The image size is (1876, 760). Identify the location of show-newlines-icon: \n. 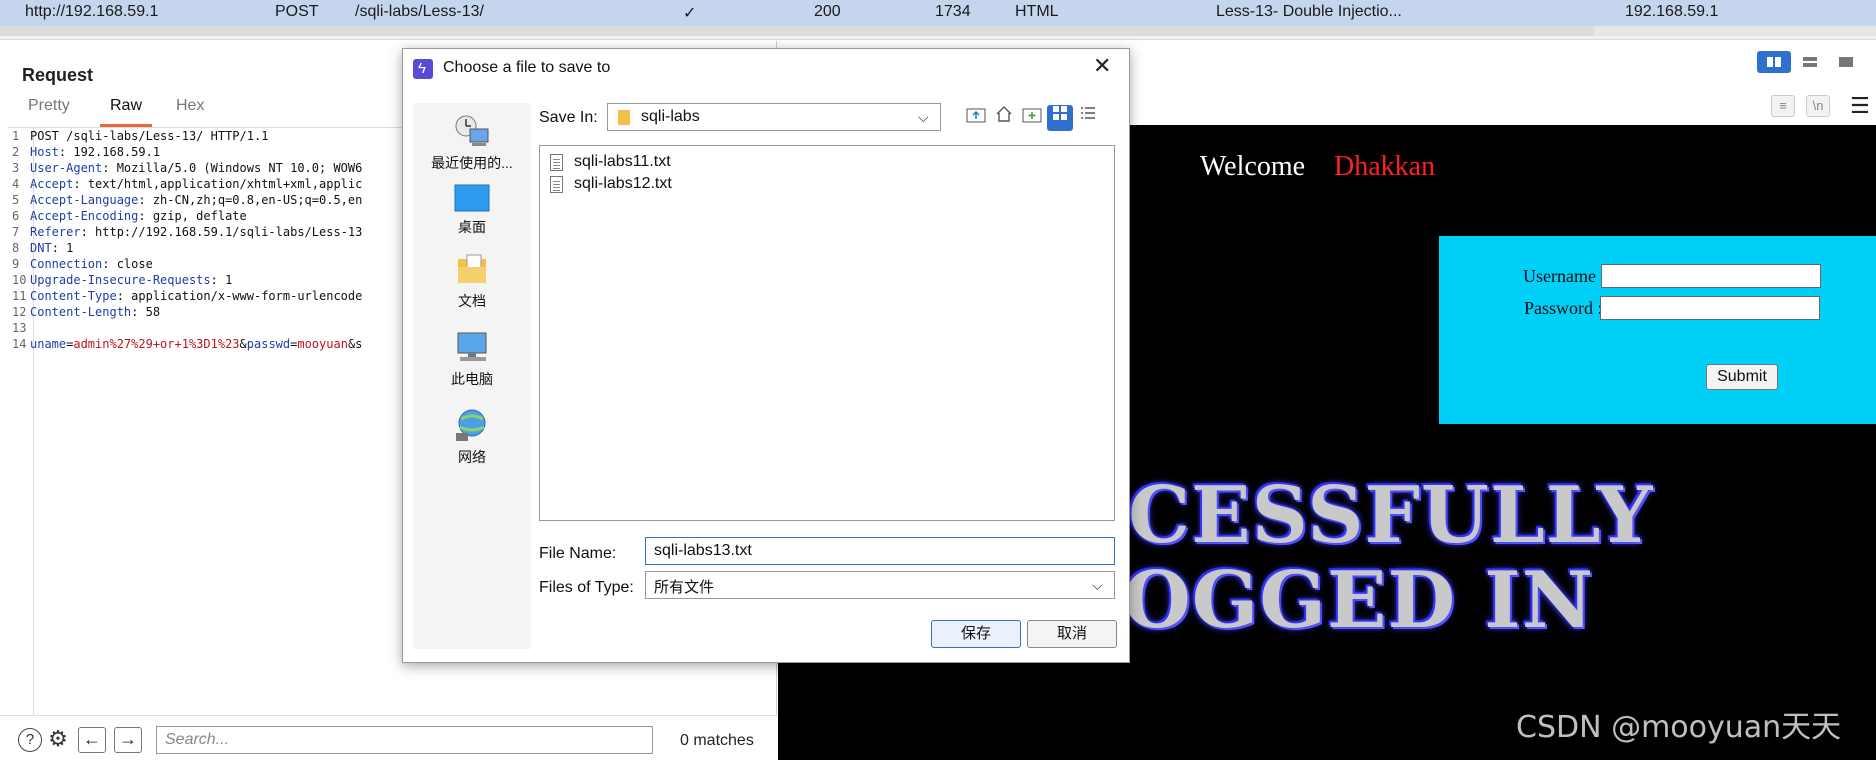
(1818, 106).